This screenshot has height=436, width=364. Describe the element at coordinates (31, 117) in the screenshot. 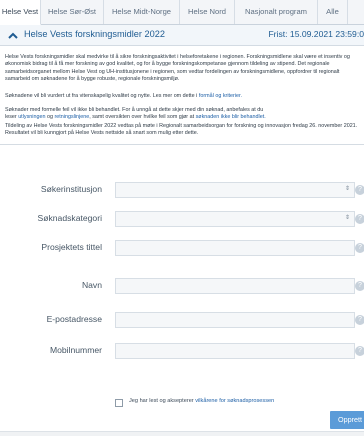

I see `announcement-link: utlysningen` at that location.